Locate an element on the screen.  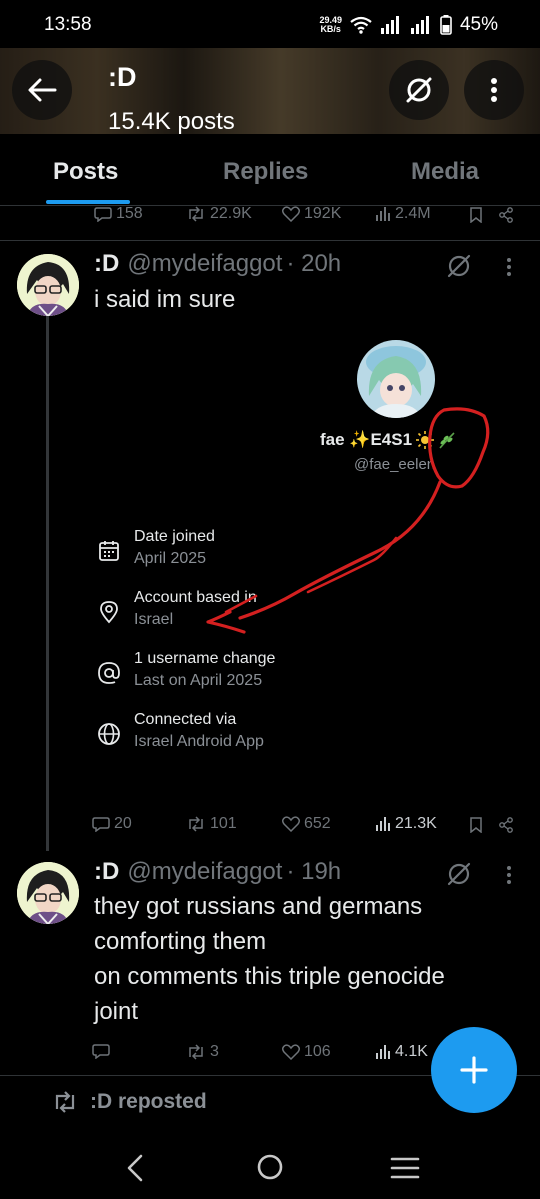
header-title: :D is located at coordinates (122, 77).